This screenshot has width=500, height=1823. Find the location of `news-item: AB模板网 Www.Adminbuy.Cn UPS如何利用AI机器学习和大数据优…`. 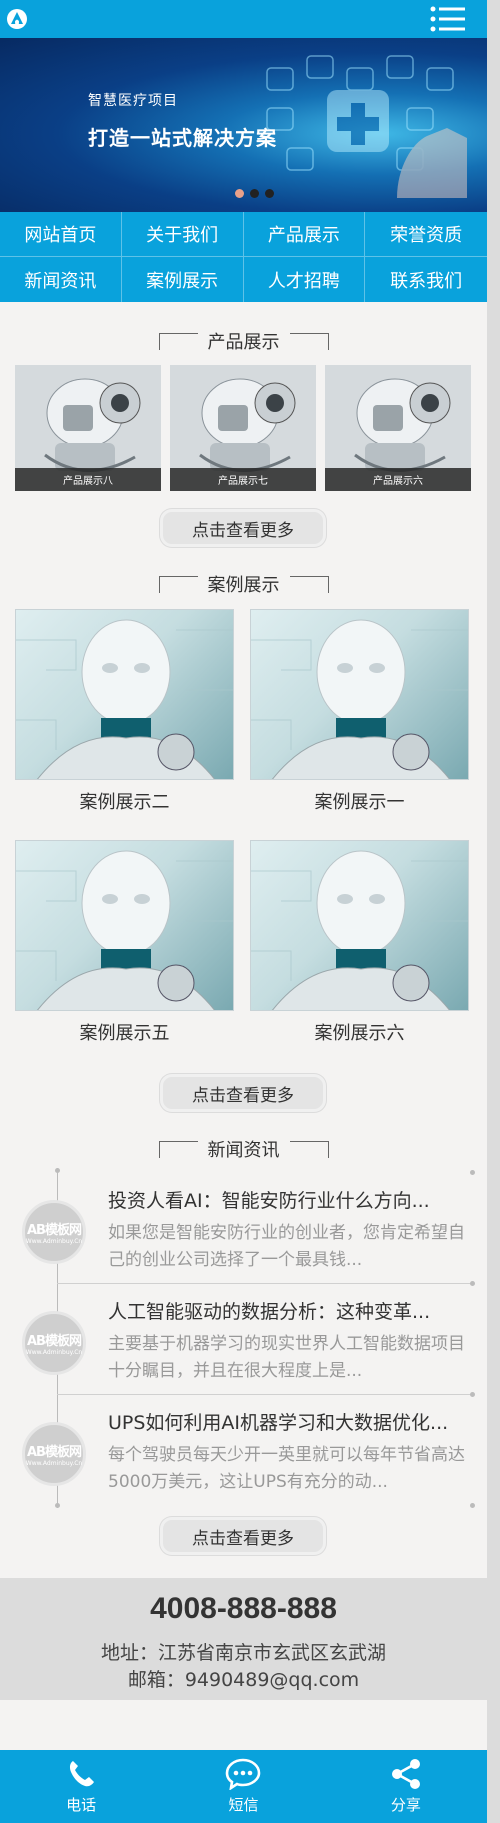

news-item: AB模板网 Www.Adminbuy.Cn UPS如何利用AI机器学习和大数据优… is located at coordinates (247, 1449).